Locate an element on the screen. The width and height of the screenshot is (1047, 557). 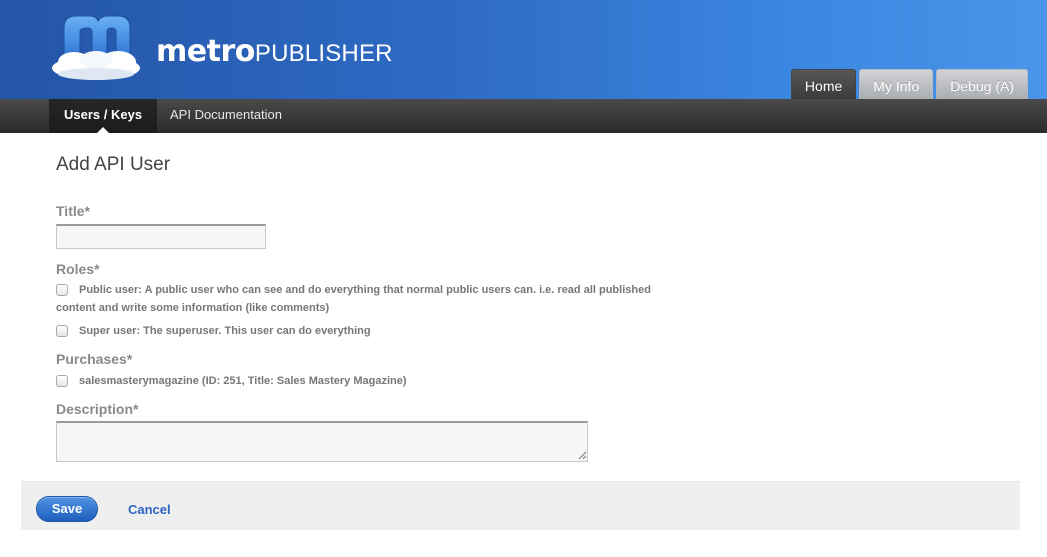
cancel-link: Cancel is located at coordinates (149, 509).